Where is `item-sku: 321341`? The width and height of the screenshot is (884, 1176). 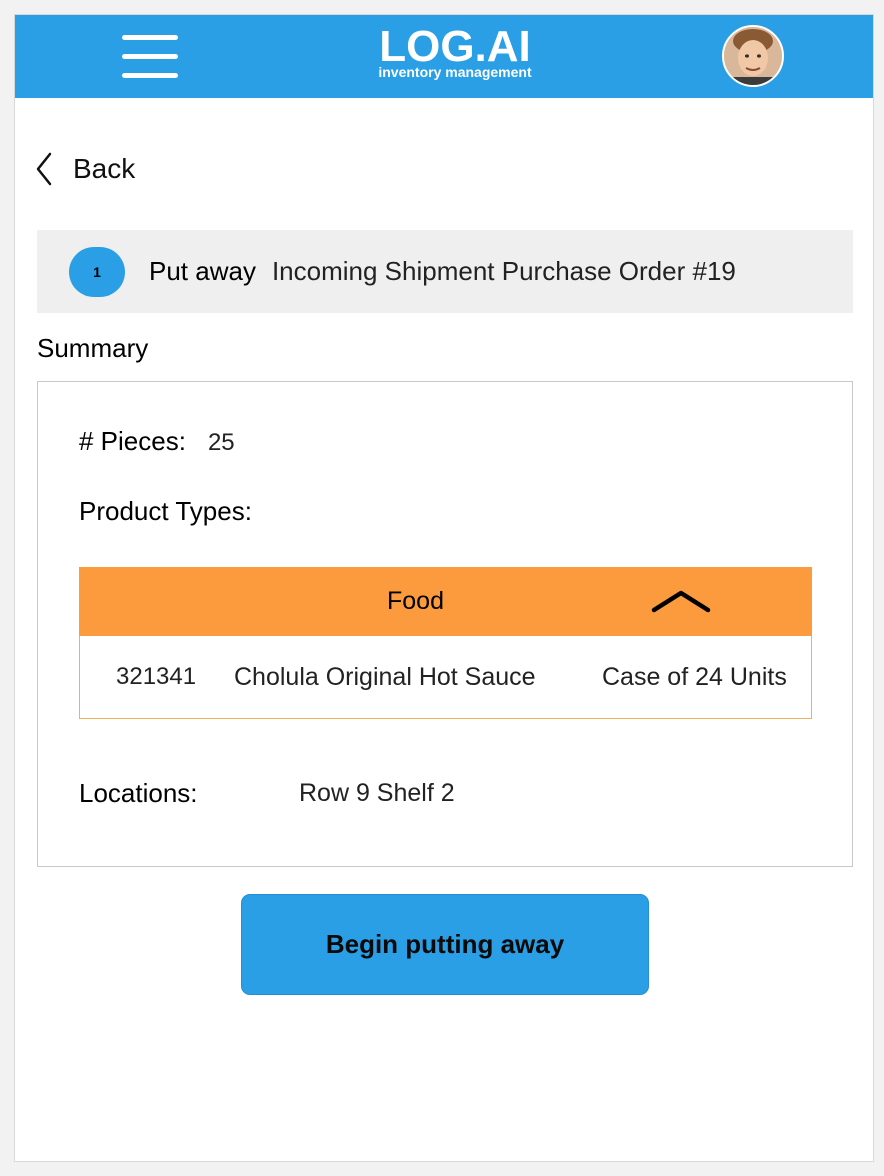
item-sku: 321341 is located at coordinates (156, 676).